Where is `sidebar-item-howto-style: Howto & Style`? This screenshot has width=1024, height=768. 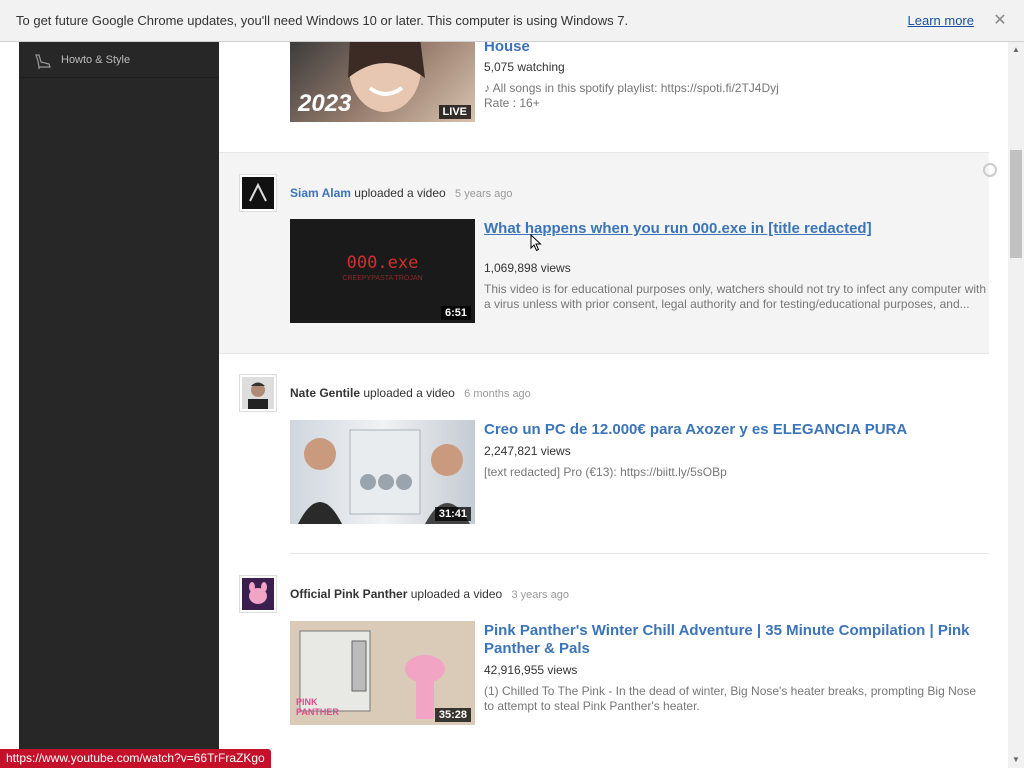
sidebar-item-howto-style: Howto & Style is located at coordinates (119, 60).